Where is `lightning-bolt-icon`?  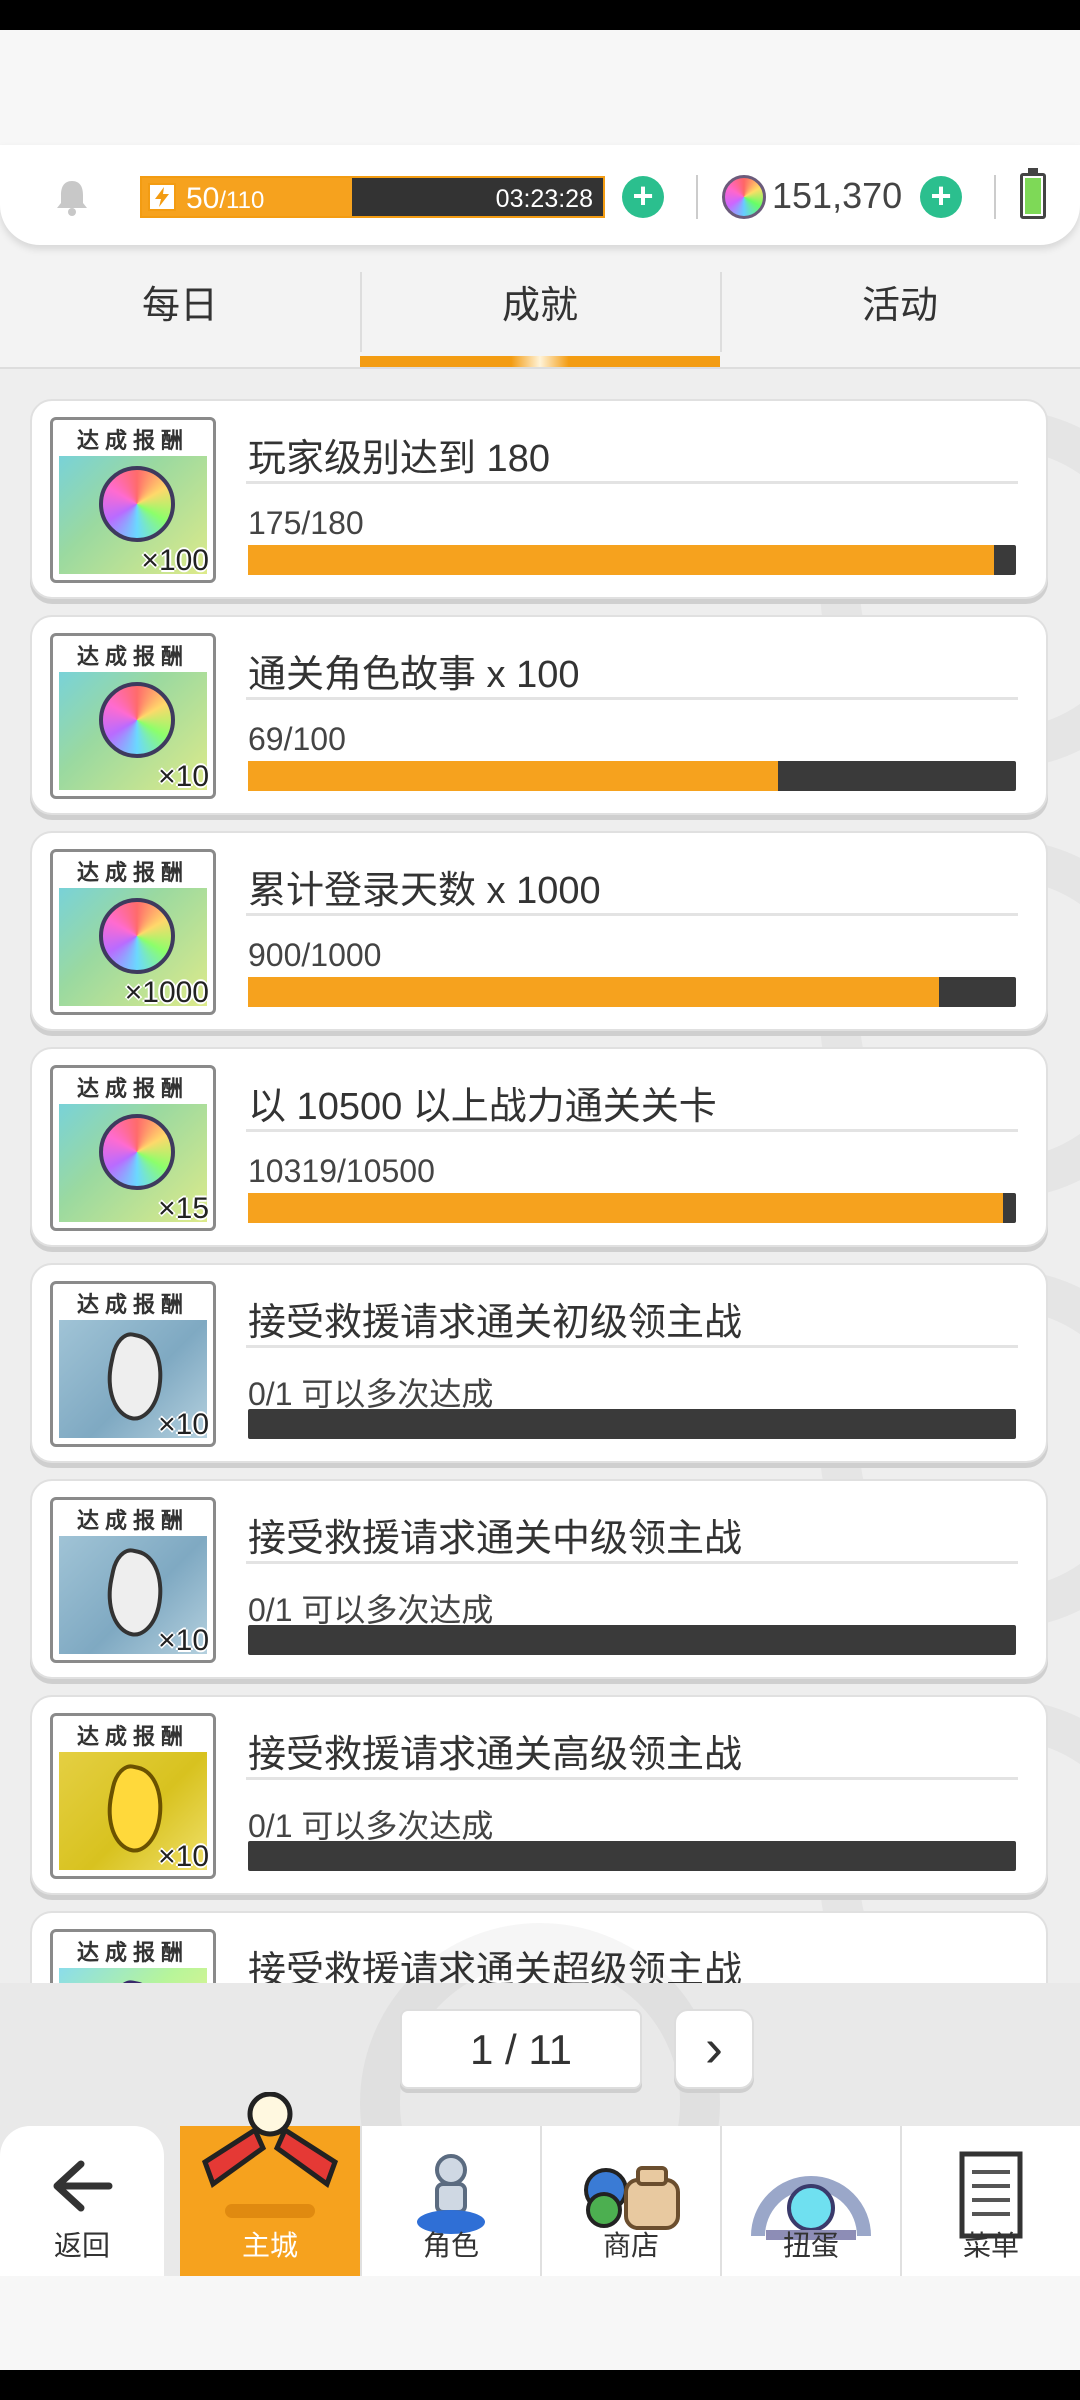
lightning-bolt-icon is located at coordinates (162, 197).